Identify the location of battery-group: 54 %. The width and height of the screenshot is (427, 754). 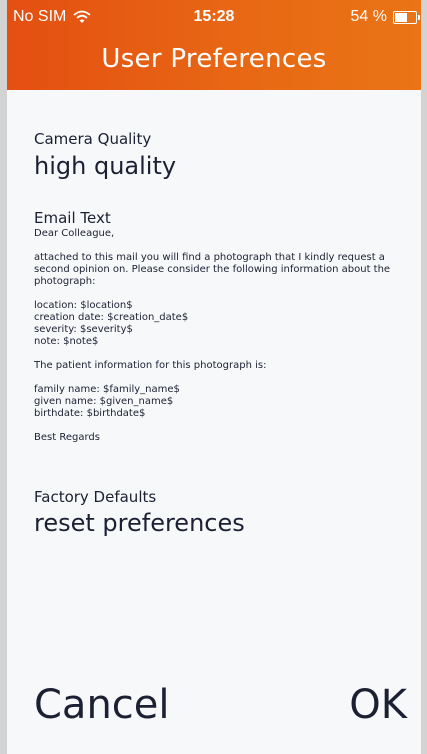
(385, 17).